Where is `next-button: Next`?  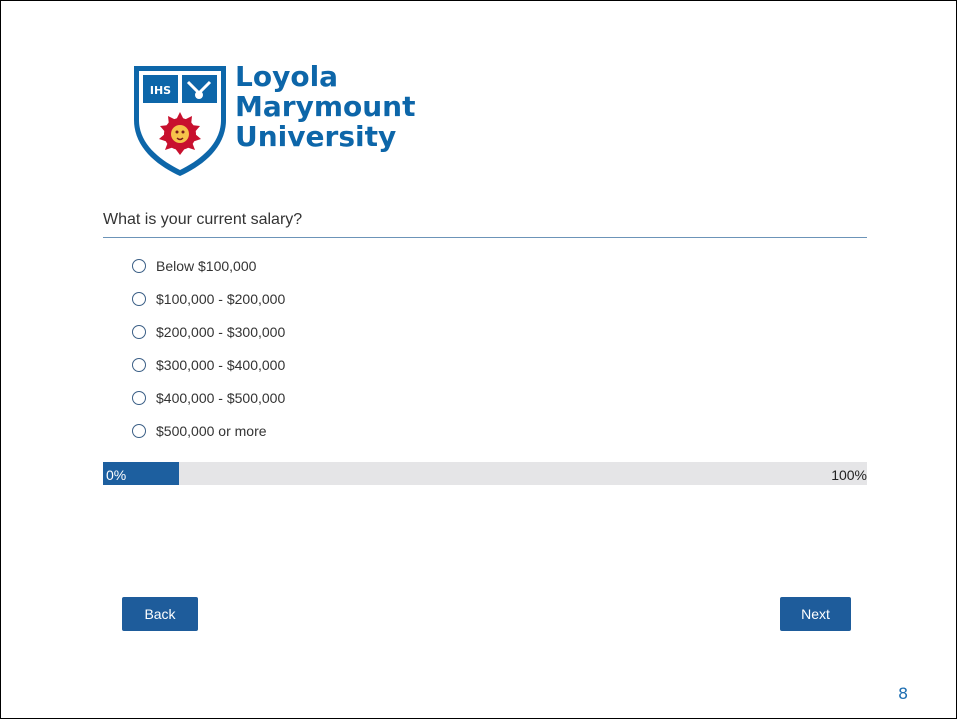 next-button: Next is located at coordinates (815, 614).